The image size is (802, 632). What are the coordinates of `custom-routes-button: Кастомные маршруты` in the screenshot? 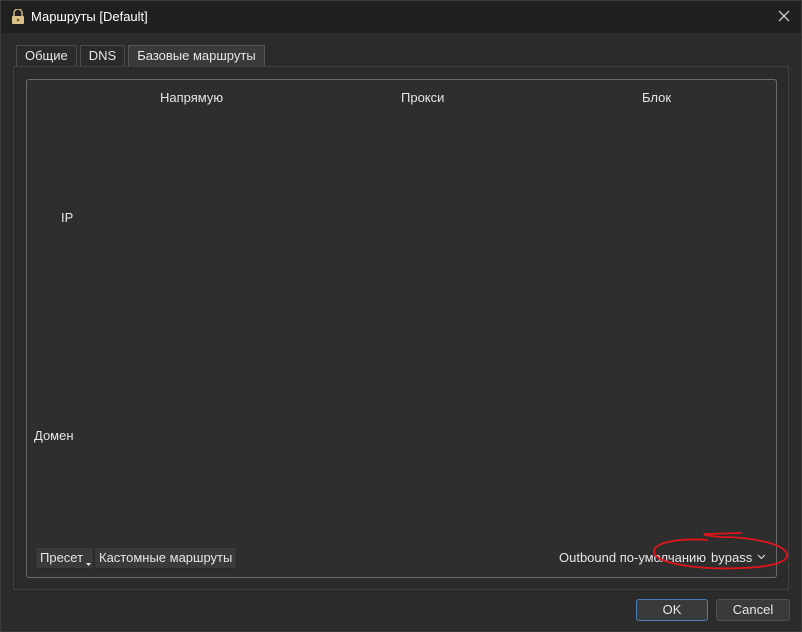 It's located at (166, 558).